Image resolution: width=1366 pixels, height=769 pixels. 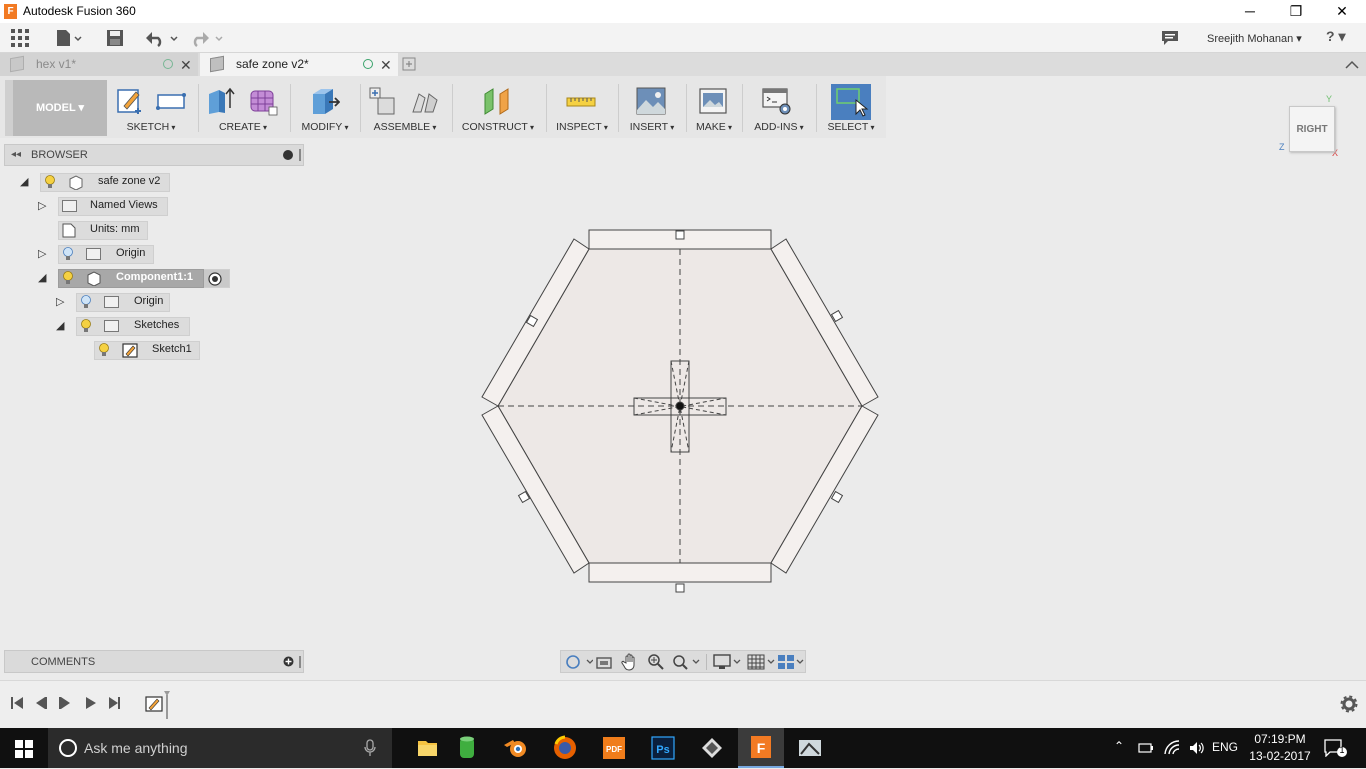 What do you see at coordinates (1119, 746) in the screenshot?
I see `show-hidden-icons-icon: ⌃` at bounding box center [1119, 746].